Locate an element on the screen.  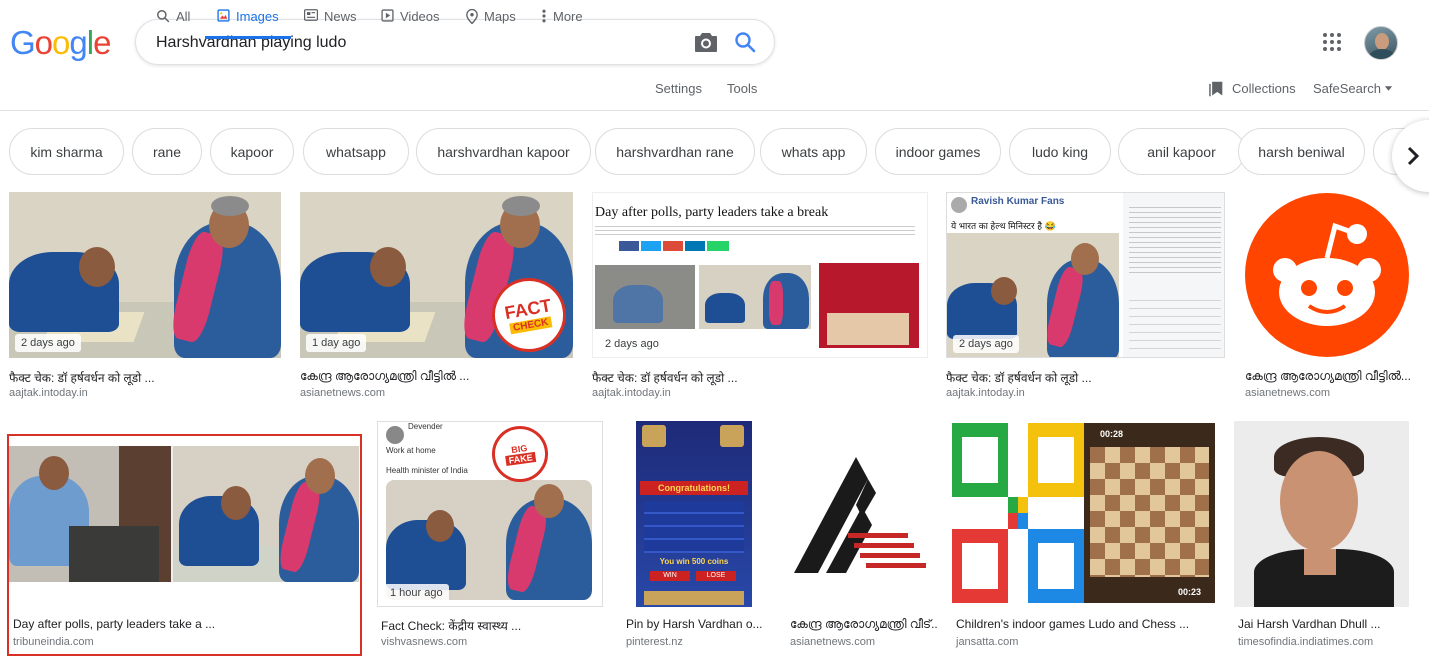
asianet-logo-icon is located at coordinates (860, 515).